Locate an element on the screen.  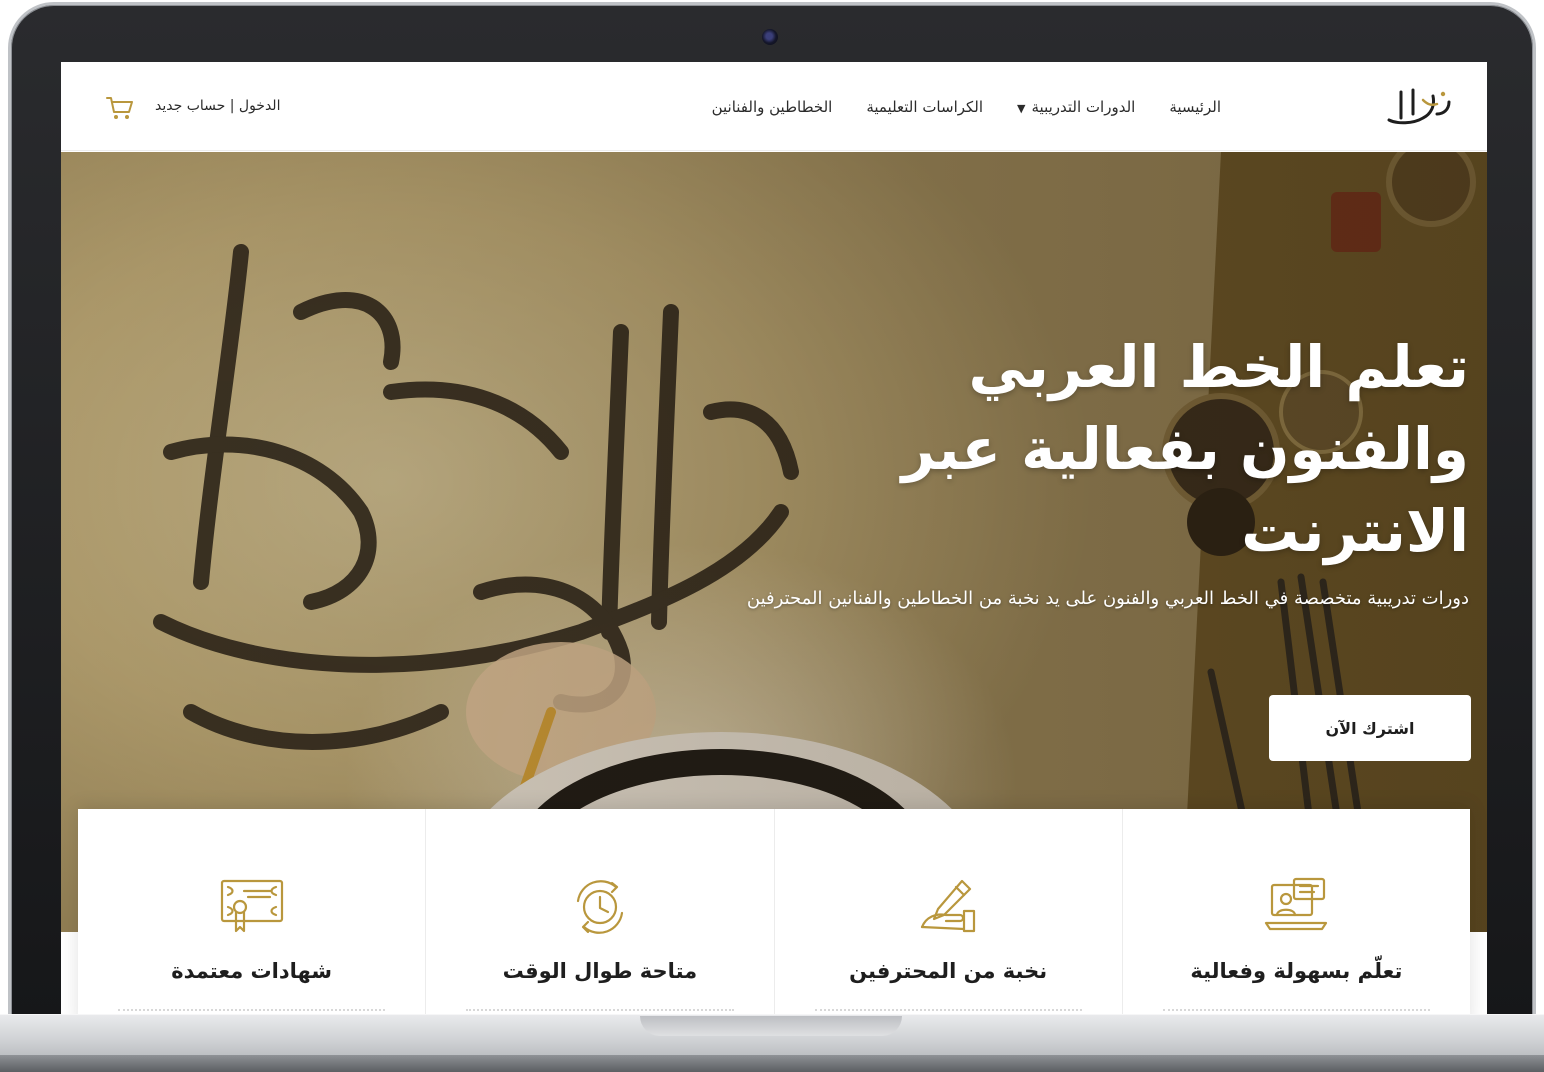
feature-title: شهادات معتمدة is located at coordinates (252, 971).